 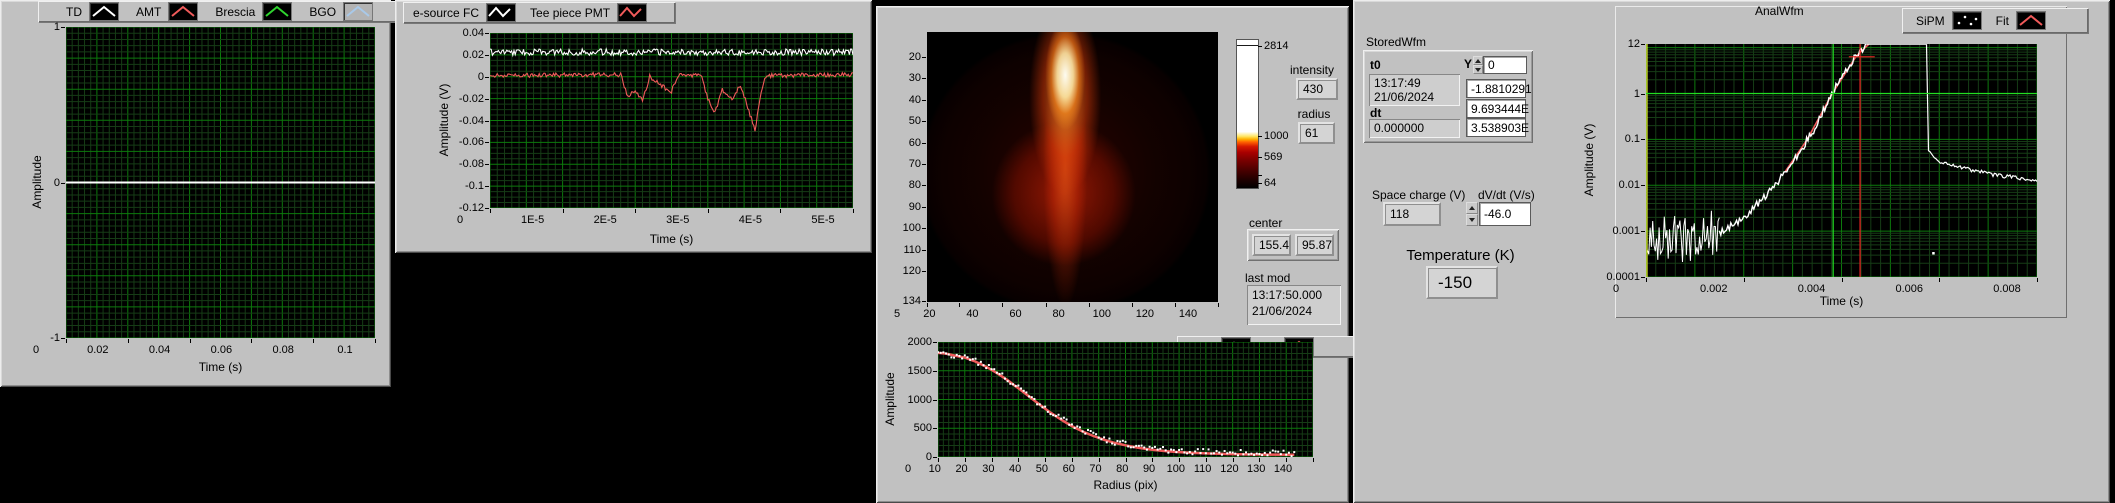 I want to click on down-arrow-icon, so click(x=1478, y=69).